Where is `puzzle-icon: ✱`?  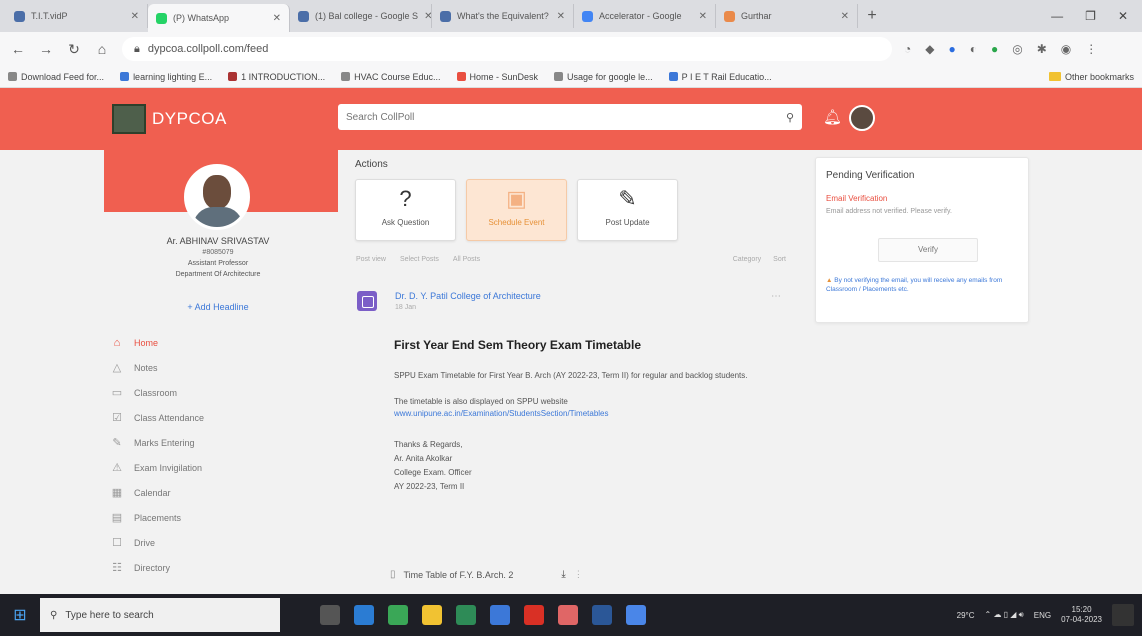 puzzle-icon: ✱ is located at coordinates (1042, 49).